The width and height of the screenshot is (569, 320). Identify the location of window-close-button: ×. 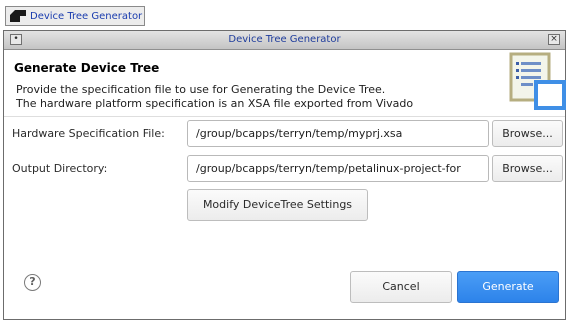
(554, 39).